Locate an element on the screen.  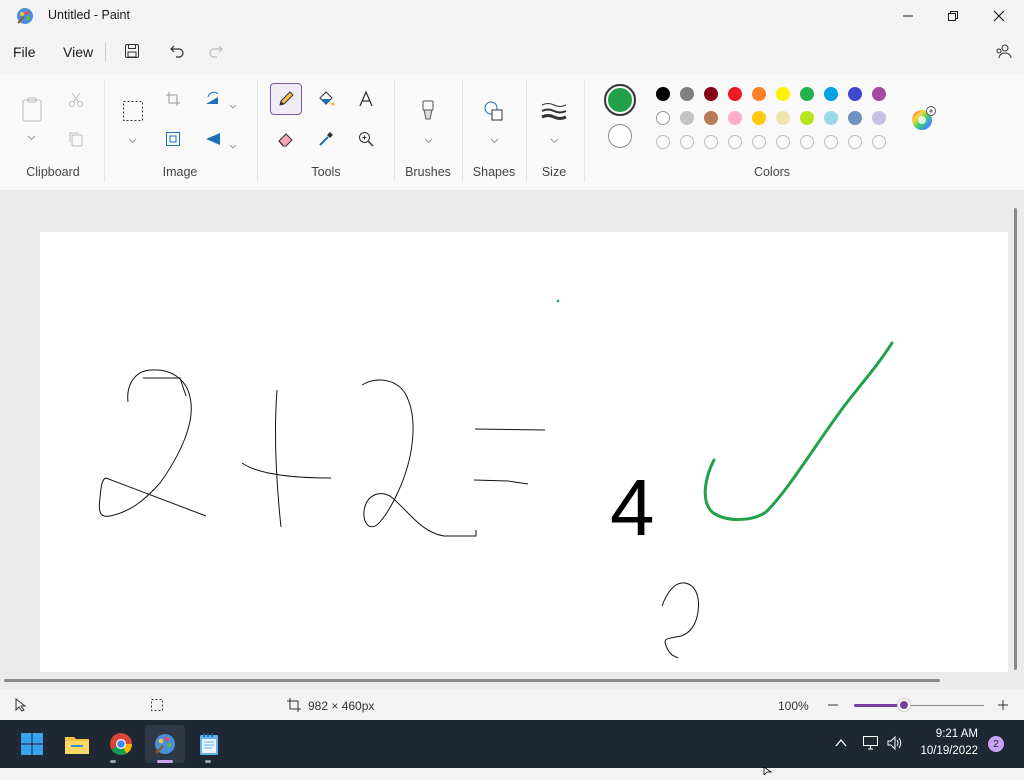
account-button is located at coordinates (1003, 51).